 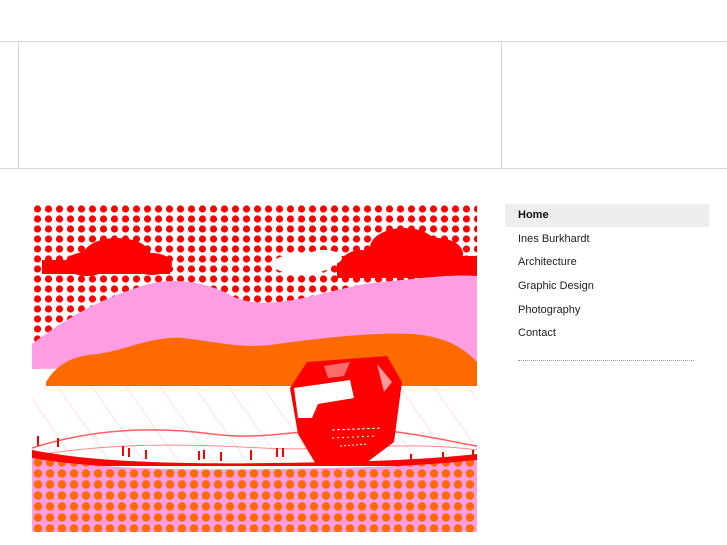 I want to click on nav-item-ines-burkhardt: Ines Burkhardt, so click(x=607, y=239).